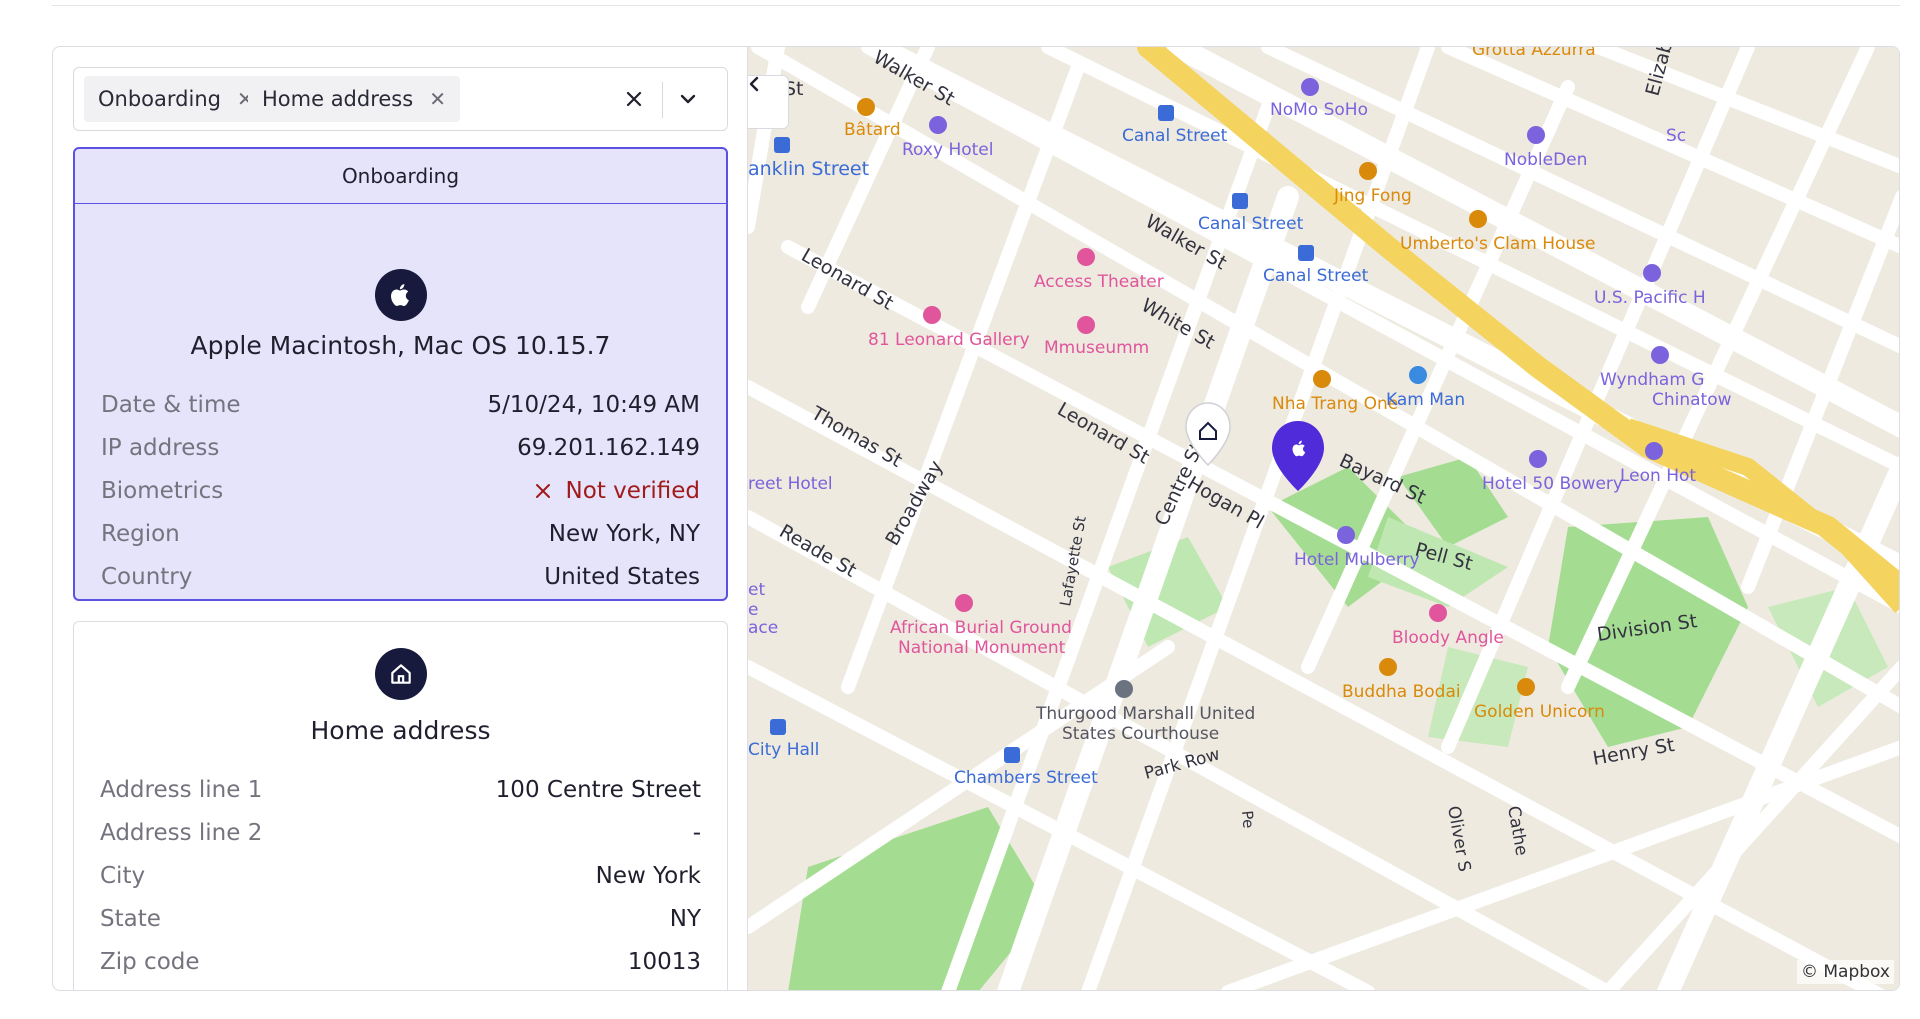 The image size is (1920, 1019). I want to click on detail-value: 100 Centre Street, so click(598, 789).